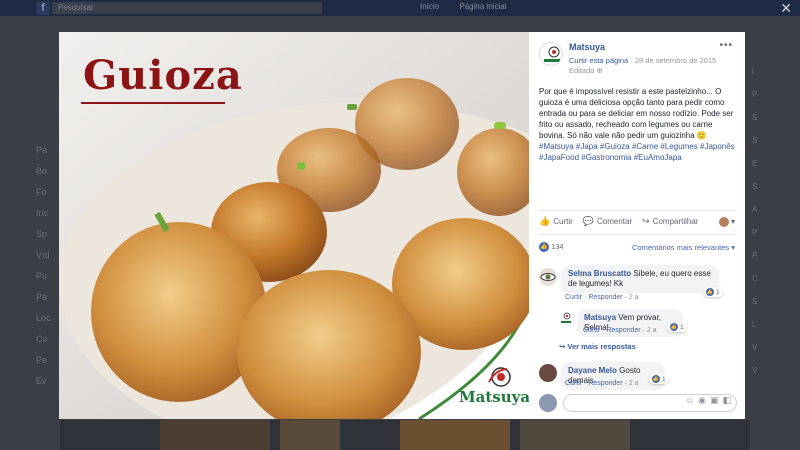  What do you see at coordinates (726, 45) in the screenshot?
I see `more-options-icon: •••` at bounding box center [726, 45].